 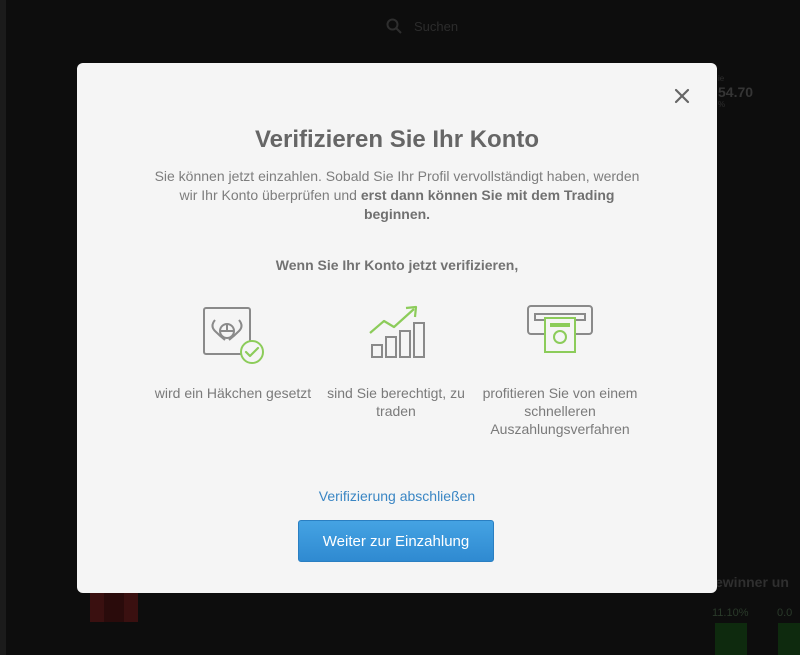 I want to click on benefit-caption: sind Sie berechtigt, zu traden, so click(x=396, y=402).